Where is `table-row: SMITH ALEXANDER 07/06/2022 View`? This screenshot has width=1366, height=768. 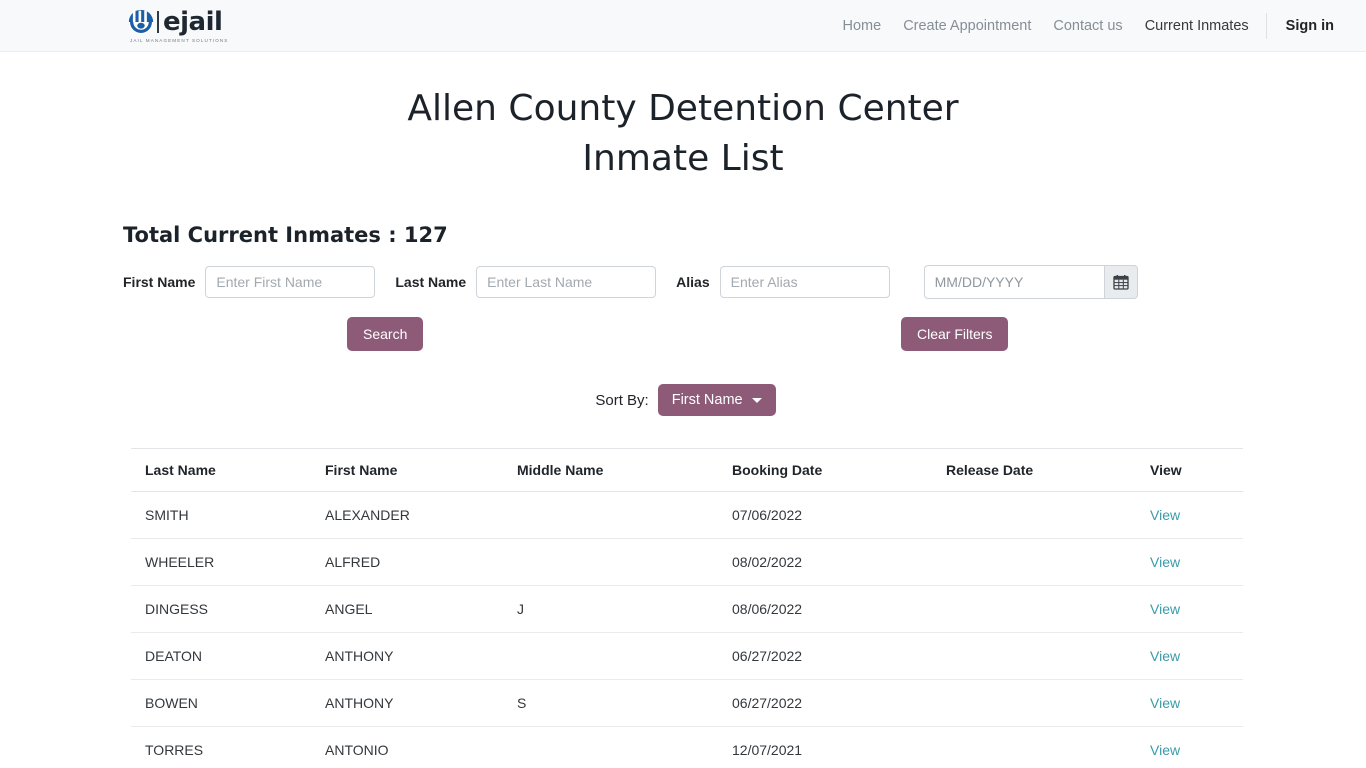
table-row: SMITH ALEXANDER 07/06/2022 View is located at coordinates (687, 515).